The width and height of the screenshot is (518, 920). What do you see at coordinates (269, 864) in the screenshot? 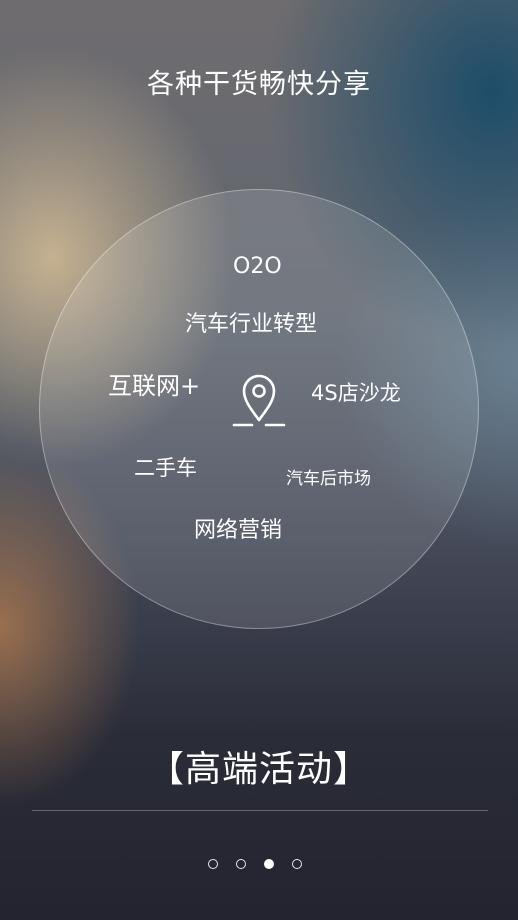
I see `page-dot-active` at bounding box center [269, 864].